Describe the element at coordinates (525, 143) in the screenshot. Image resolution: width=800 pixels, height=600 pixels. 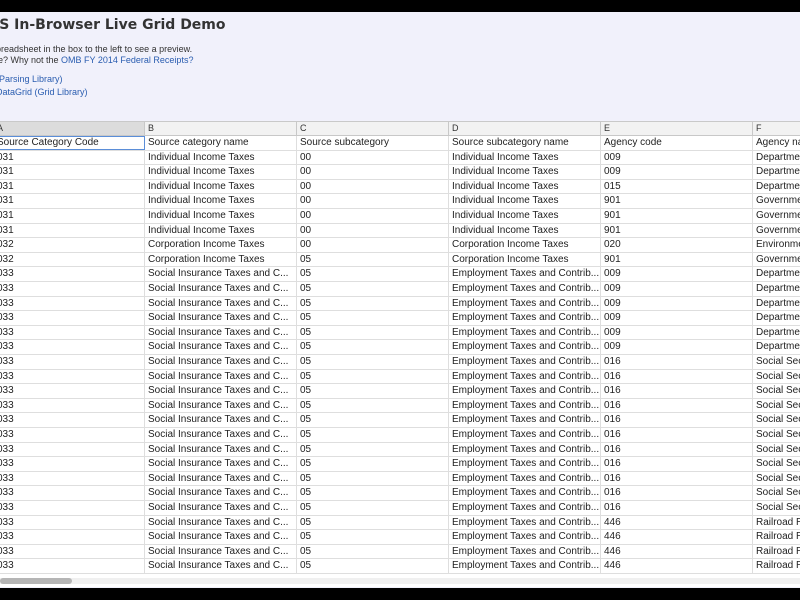
I see `grid-cell: Source subcategory name` at that location.